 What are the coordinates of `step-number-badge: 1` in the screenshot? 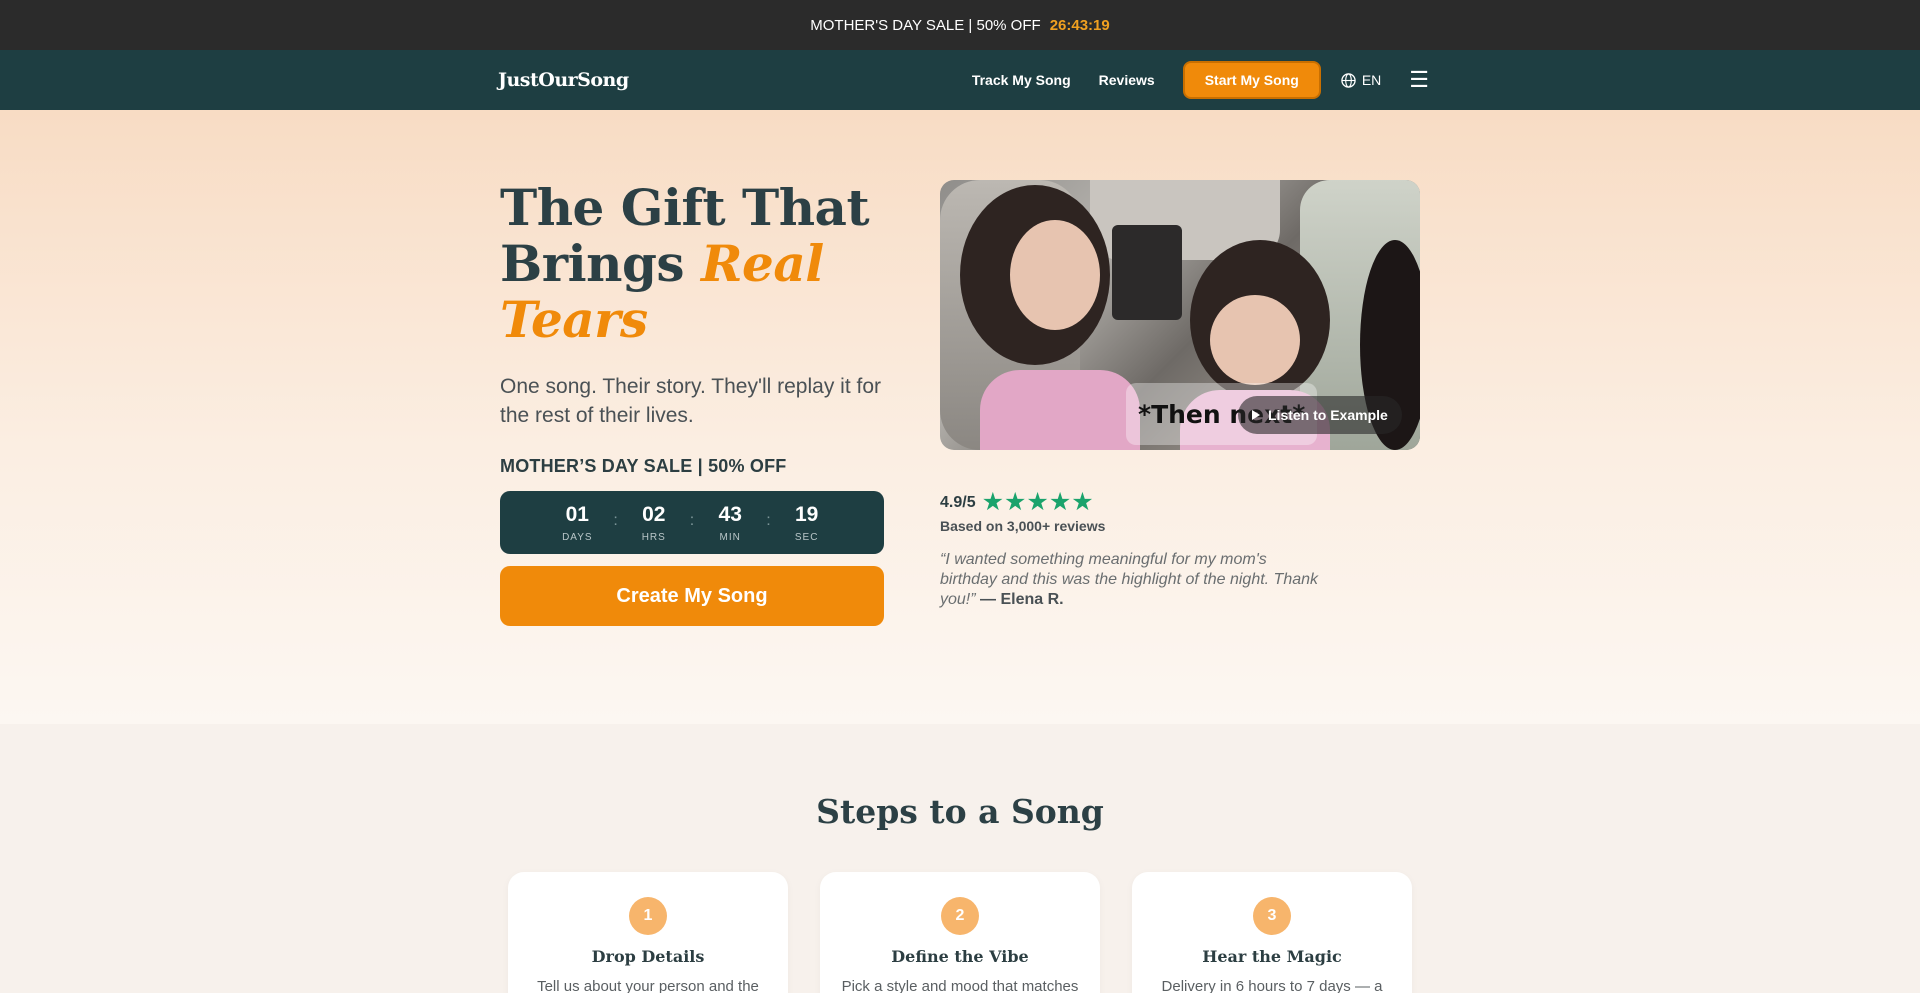 It's located at (648, 916).